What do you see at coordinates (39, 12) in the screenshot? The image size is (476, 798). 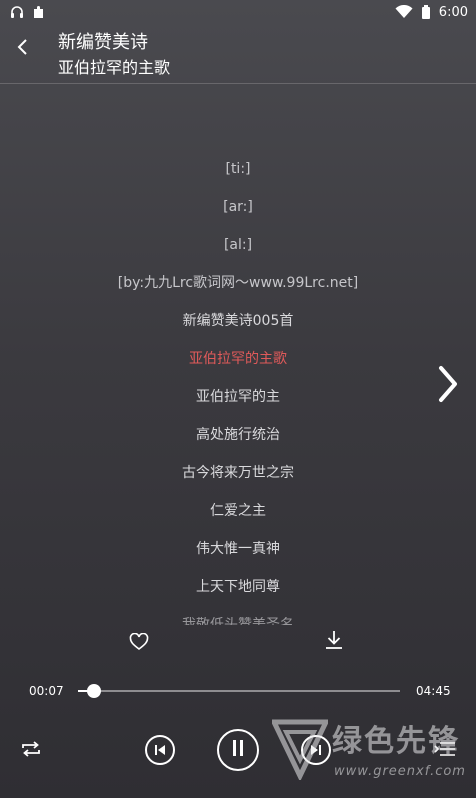 I see `puzzle-icon` at bounding box center [39, 12].